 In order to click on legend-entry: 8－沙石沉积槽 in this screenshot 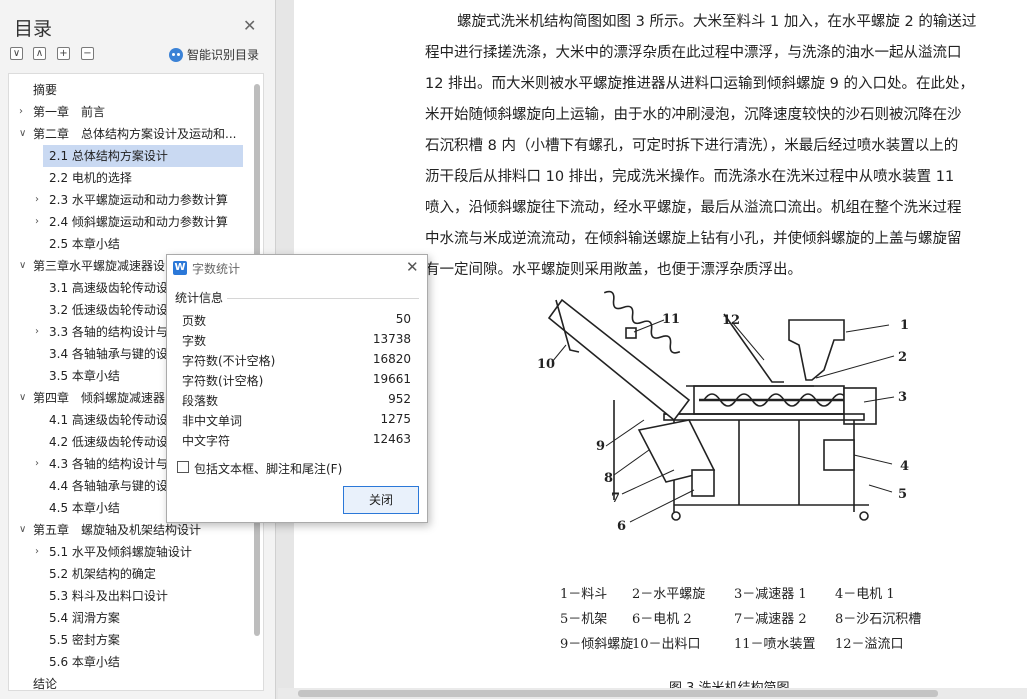, I will do `click(878, 619)`.